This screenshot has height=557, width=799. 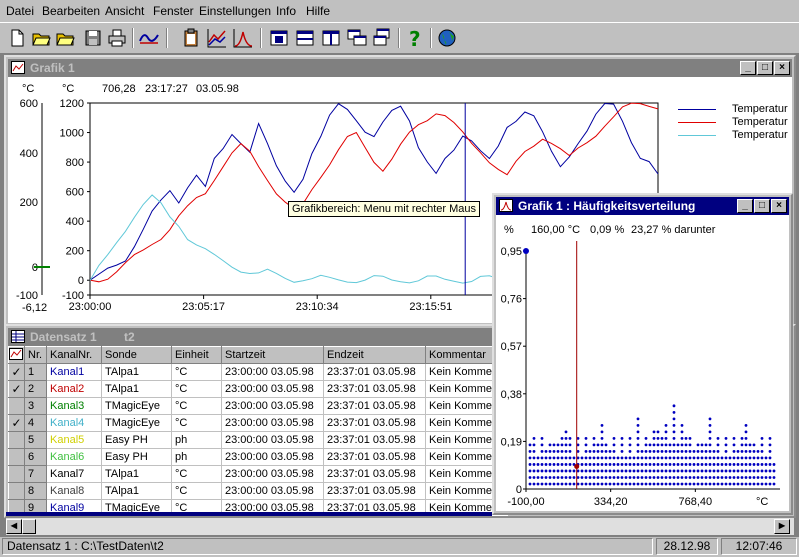 What do you see at coordinates (173, 11) in the screenshot?
I see `menu-fenster: Fenster` at bounding box center [173, 11].